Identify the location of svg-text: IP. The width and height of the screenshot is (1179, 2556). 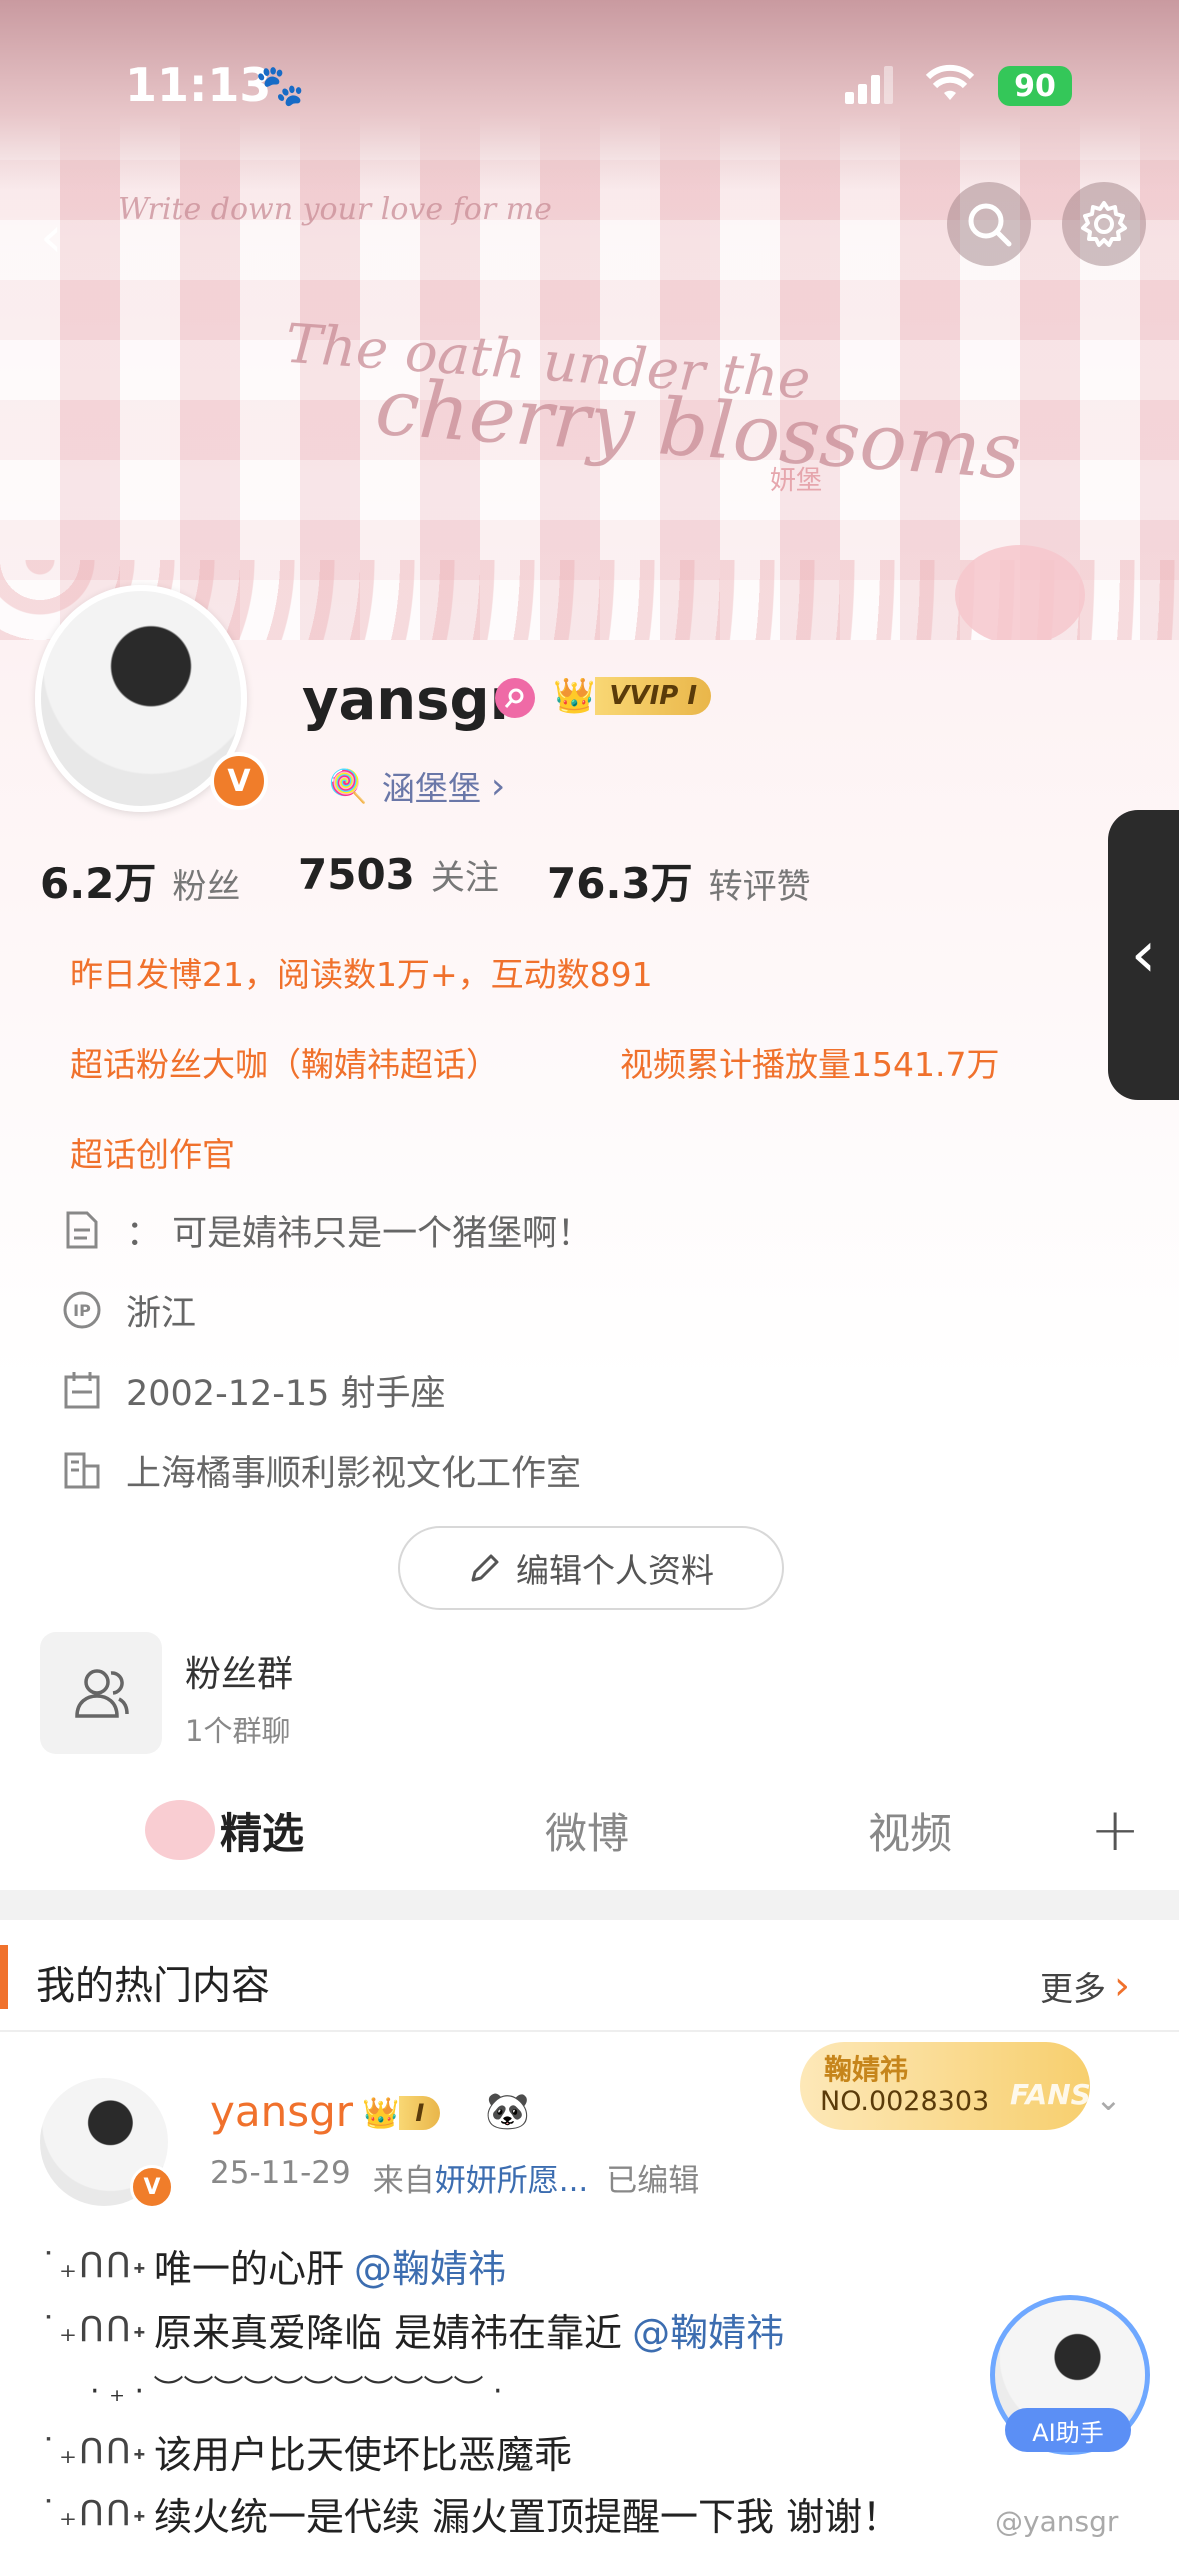
(82, 1310).